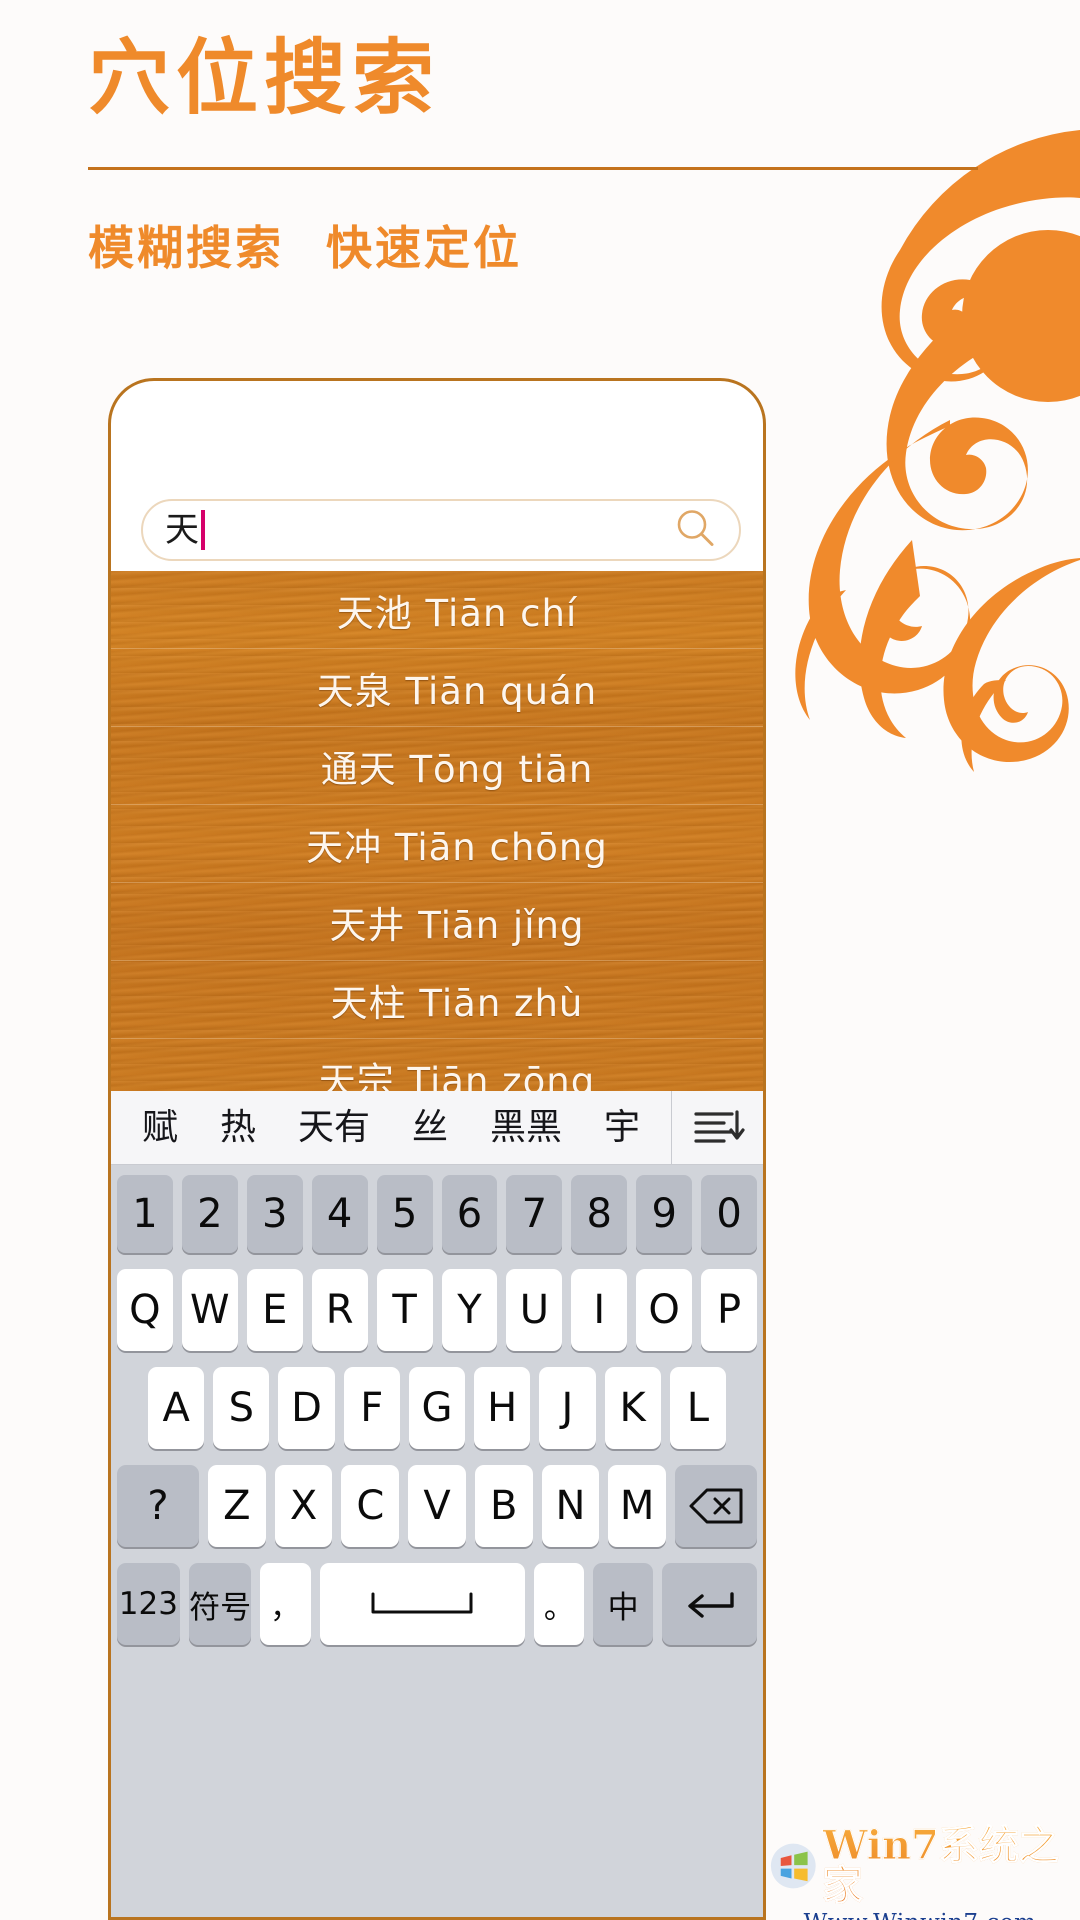 This screenshot has height=1920, width=1080. What do you see at coordinates (303, 1506) in the screenshot?
I see `key-x: X` at bounding box center [303, 1506].